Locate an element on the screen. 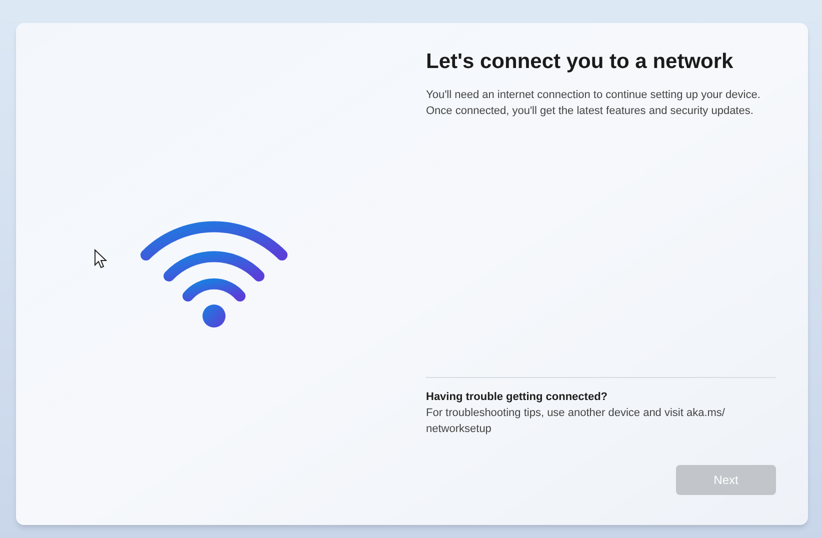 The image size is (822, 538). page-title: Let's connect you to a network is located at coordinates (580, 62).